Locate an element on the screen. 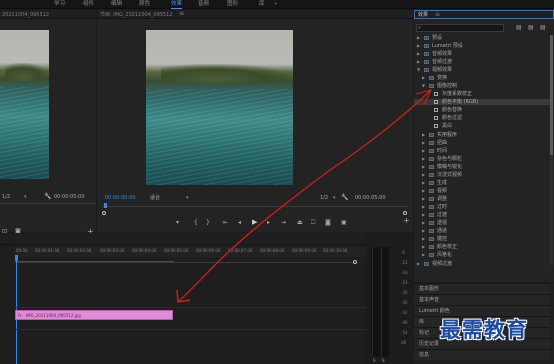  watermark-text: 最需教育 is located at coordinates (484, 330).